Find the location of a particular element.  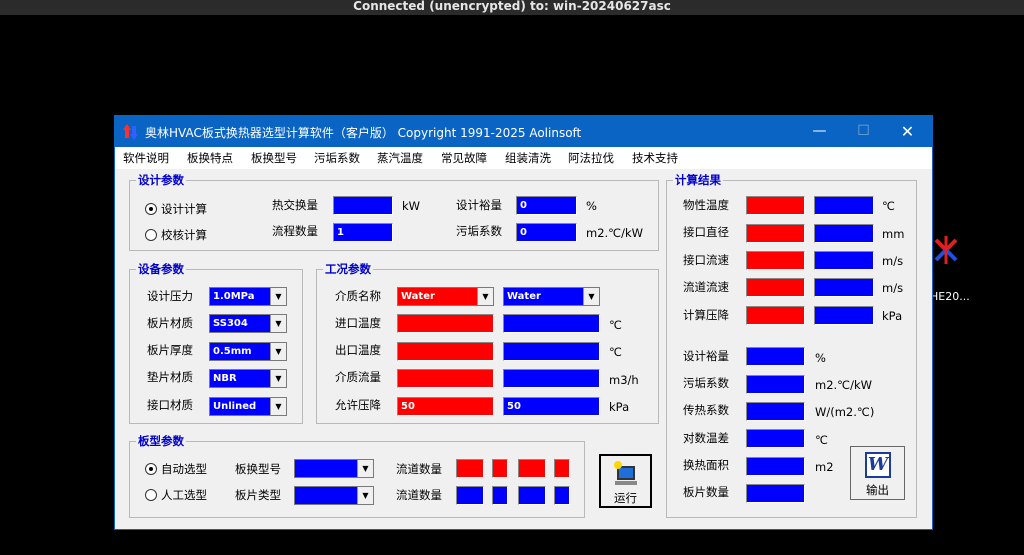

calc-pressure-drop-hot is located at coordinates (775, 315).